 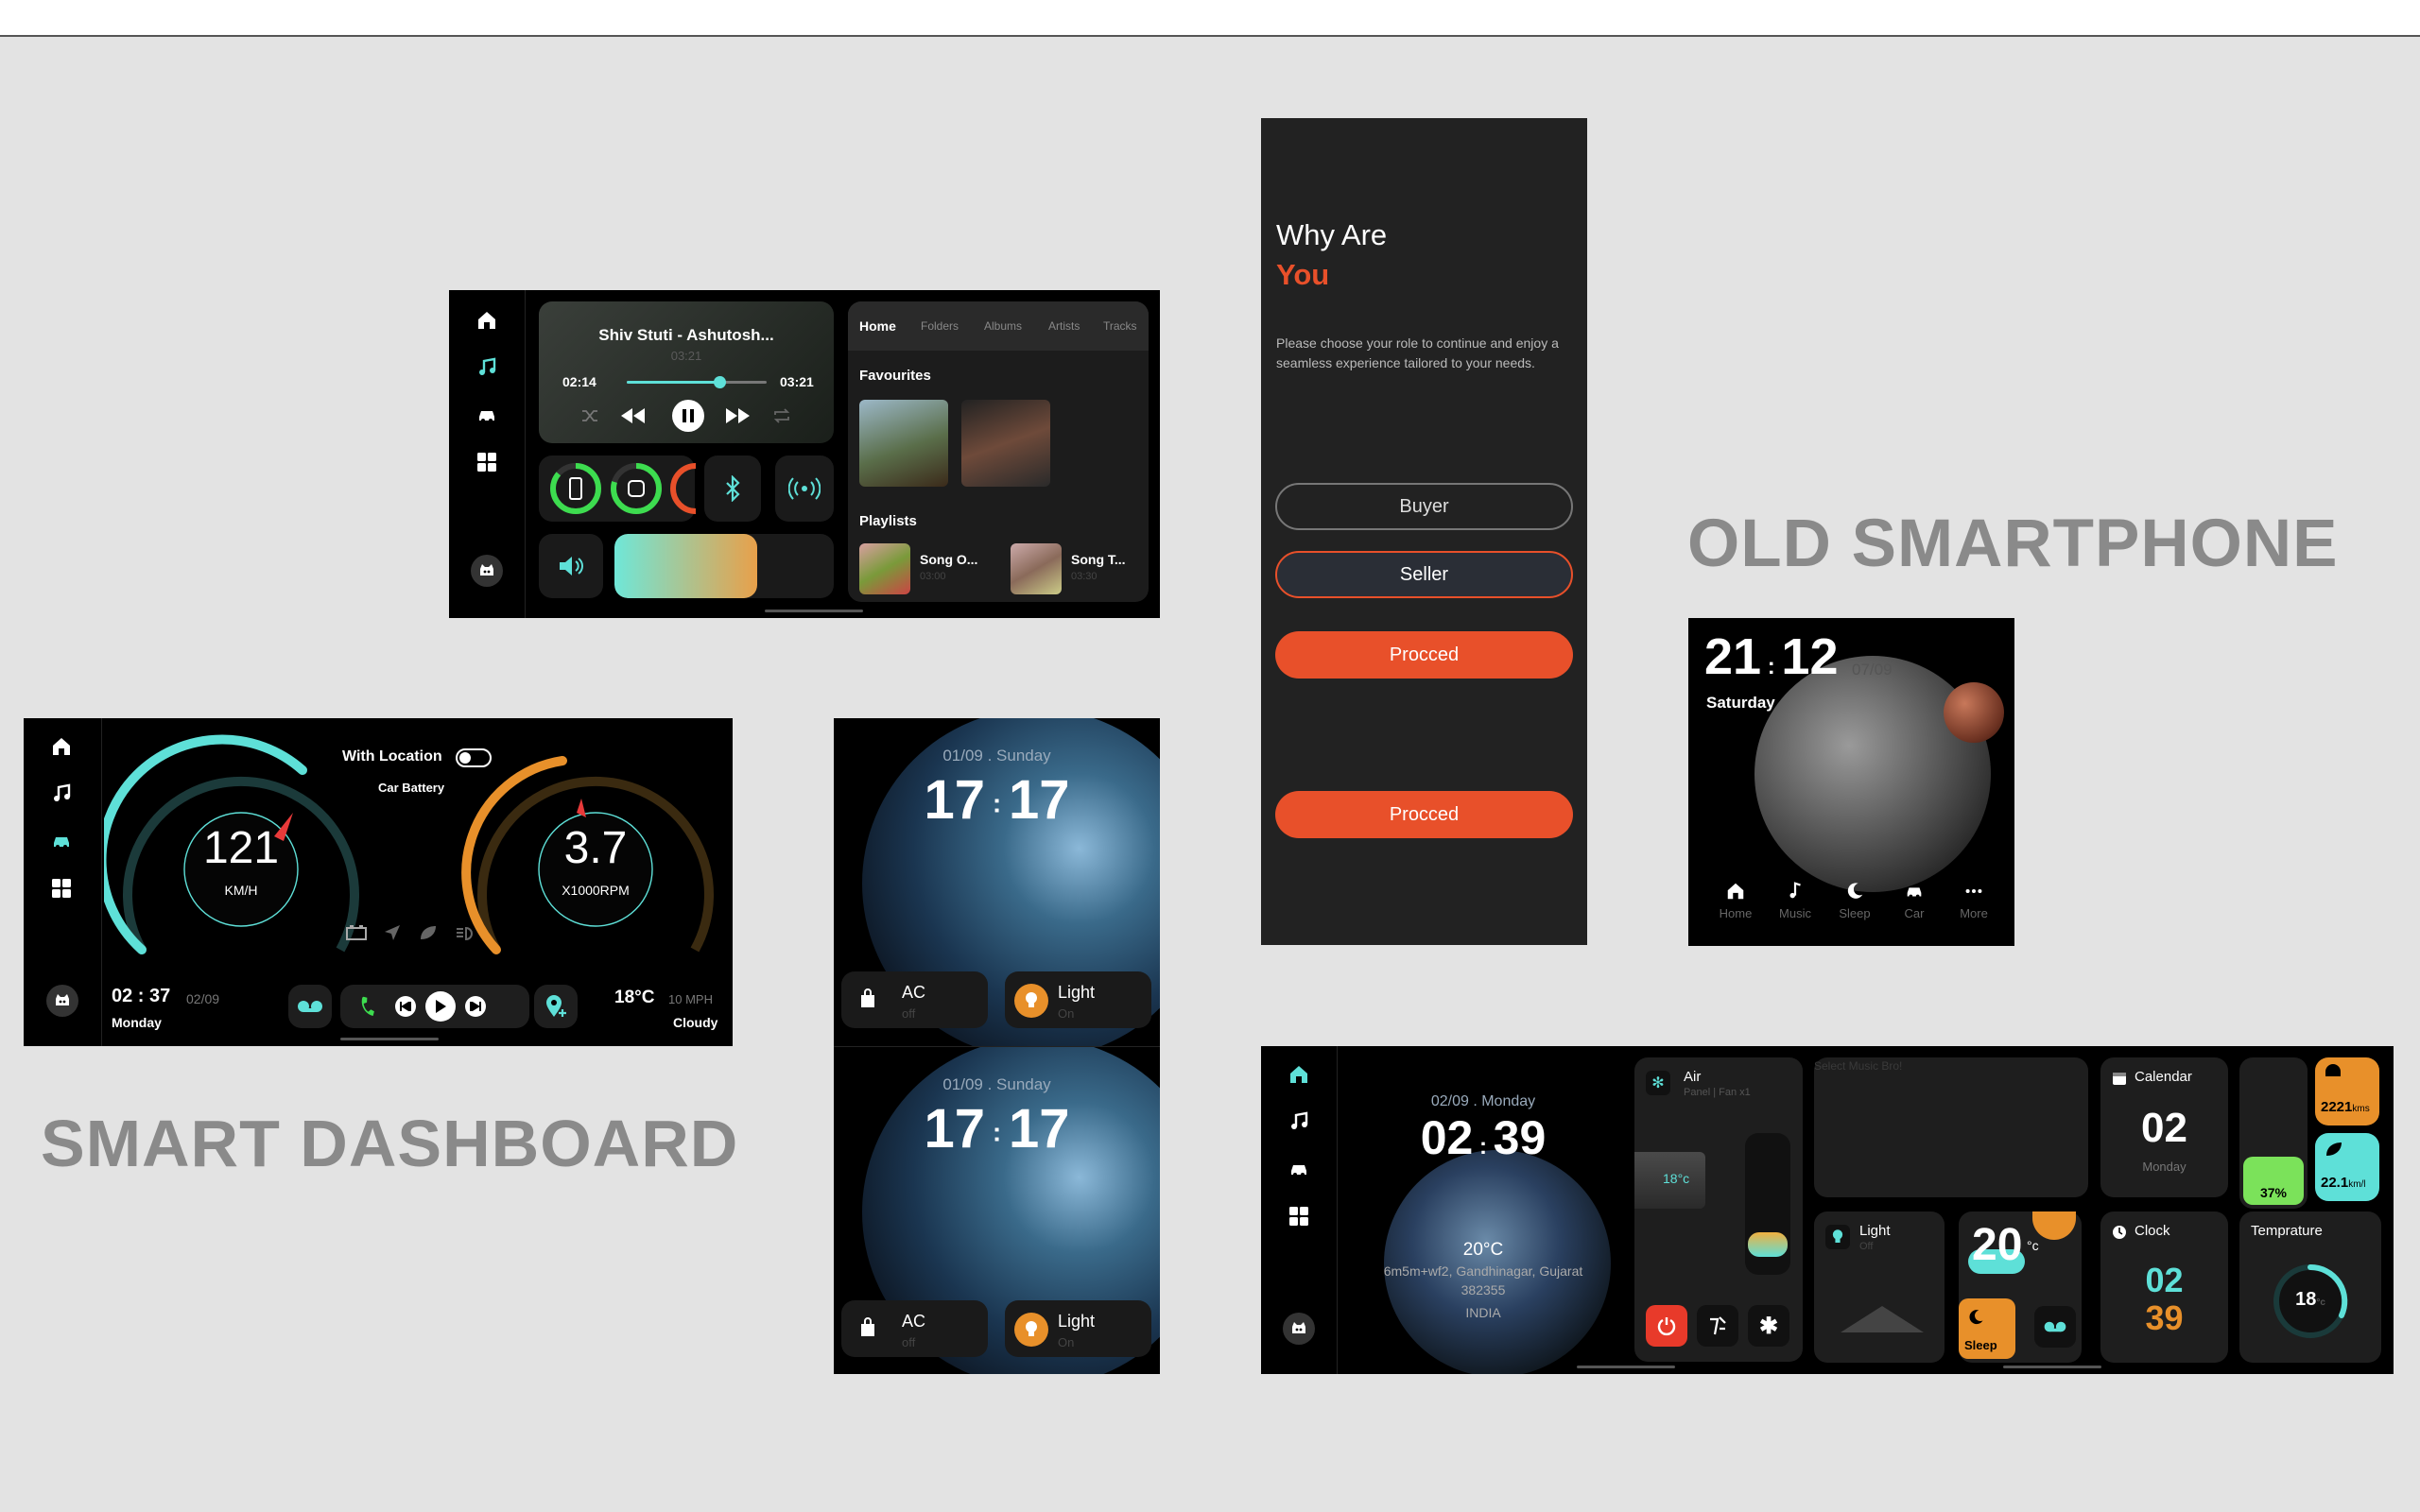 What do you see at coordinates (440, 1006) in the screenshot?
I see `play-button` at bounding box center [440, 1006].